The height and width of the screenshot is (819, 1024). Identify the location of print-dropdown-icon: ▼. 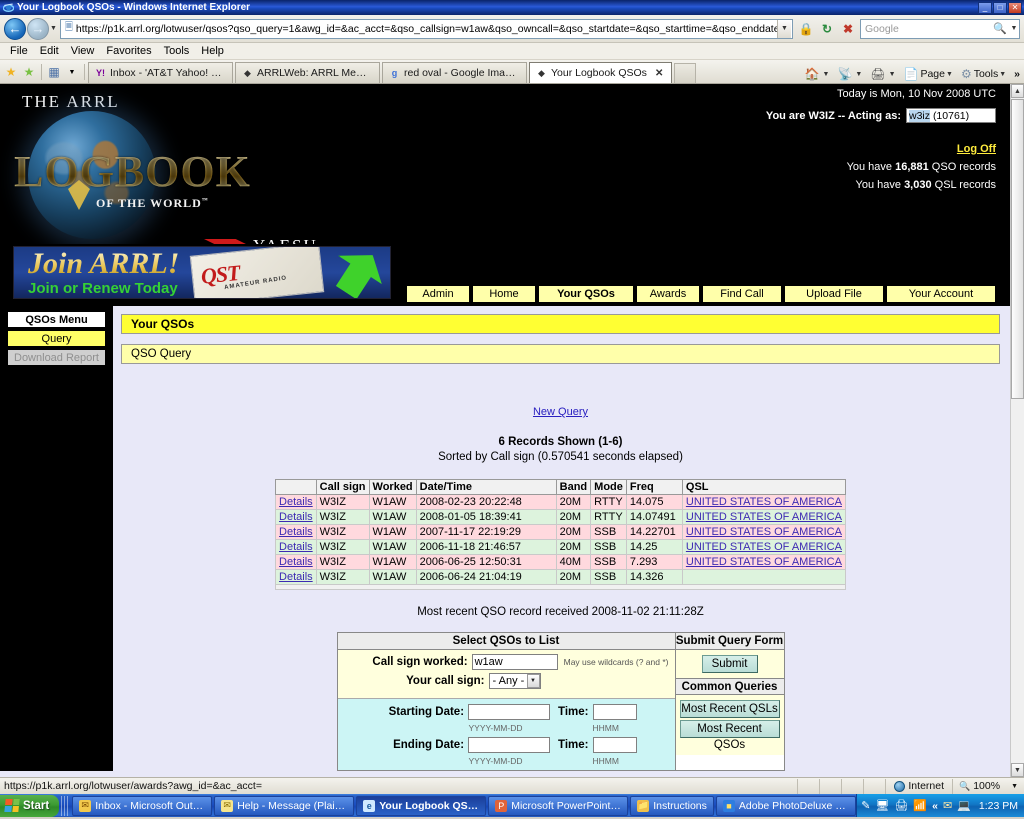
(892, 74).